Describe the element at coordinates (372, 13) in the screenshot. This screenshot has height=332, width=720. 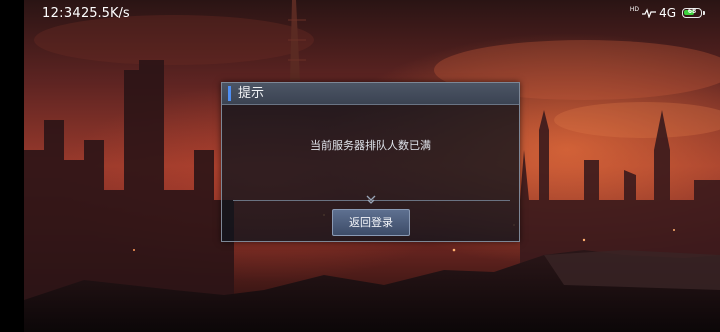
I see `status-bar: 12:34 25.5K/s HD 4G 68` at that location.